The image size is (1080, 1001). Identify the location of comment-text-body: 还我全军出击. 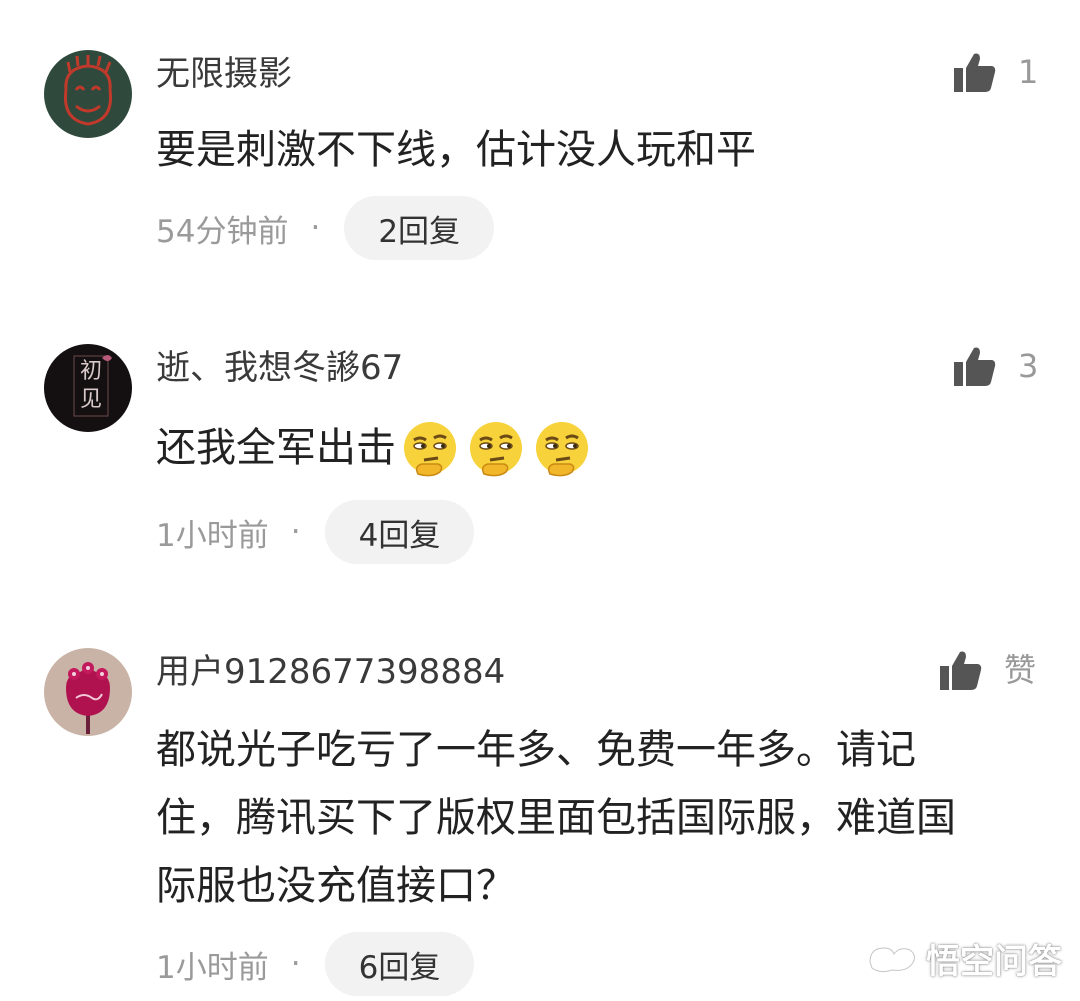
(276, 448).